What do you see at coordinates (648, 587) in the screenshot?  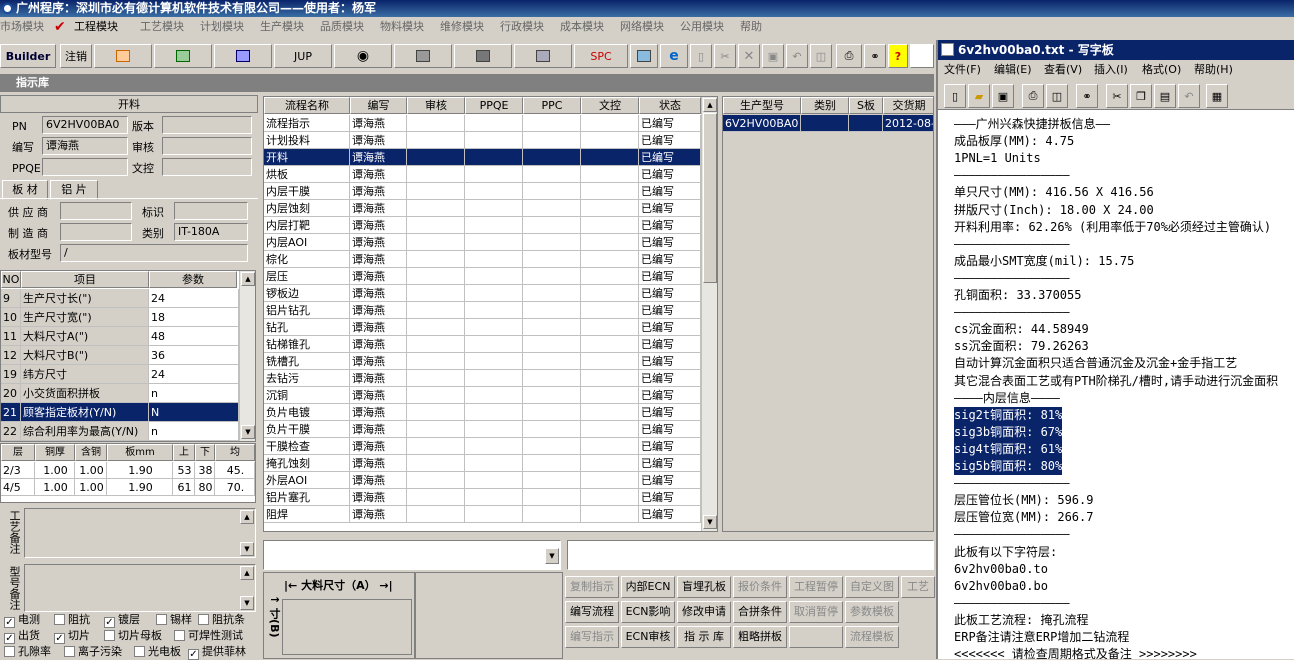 I see `action-button: 内部ECN` at bounding box center [648, 587].